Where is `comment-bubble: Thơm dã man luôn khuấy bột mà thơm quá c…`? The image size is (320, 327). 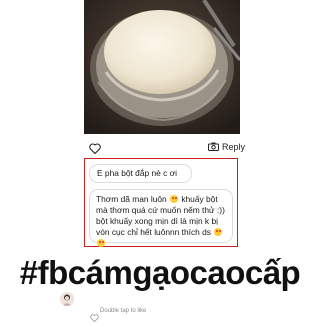 comment-bubble: Thơm dã man luôn khuấy bột mà thơm quá c… is located at coordinates (161, 218).